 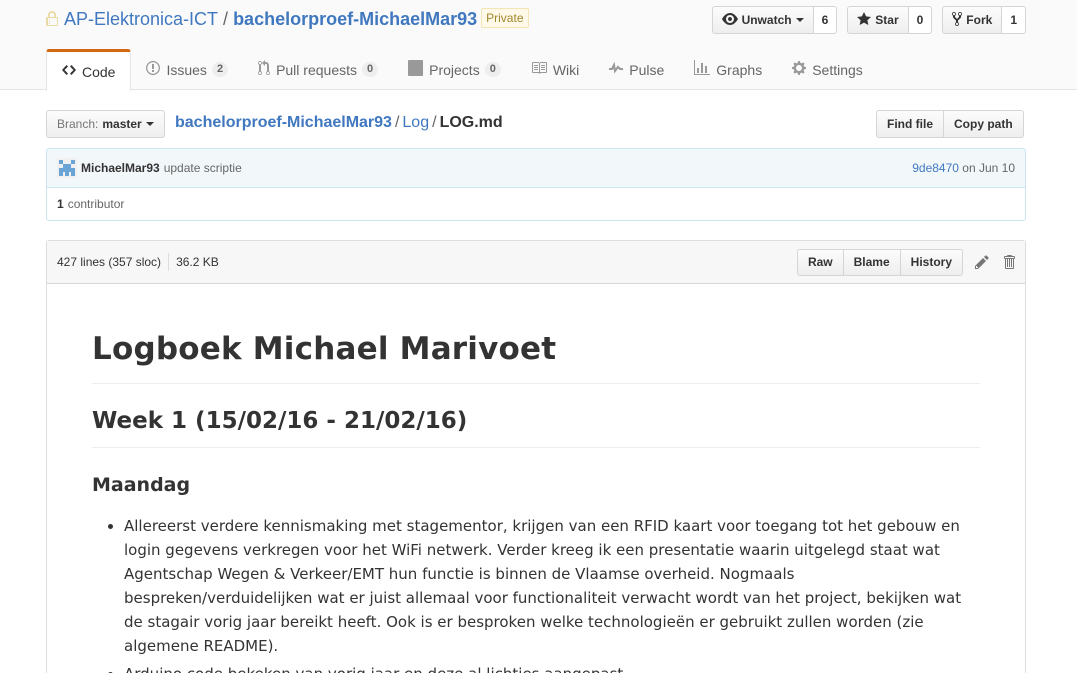 I want to click on star-button: Star, so click(x=878, y=20).